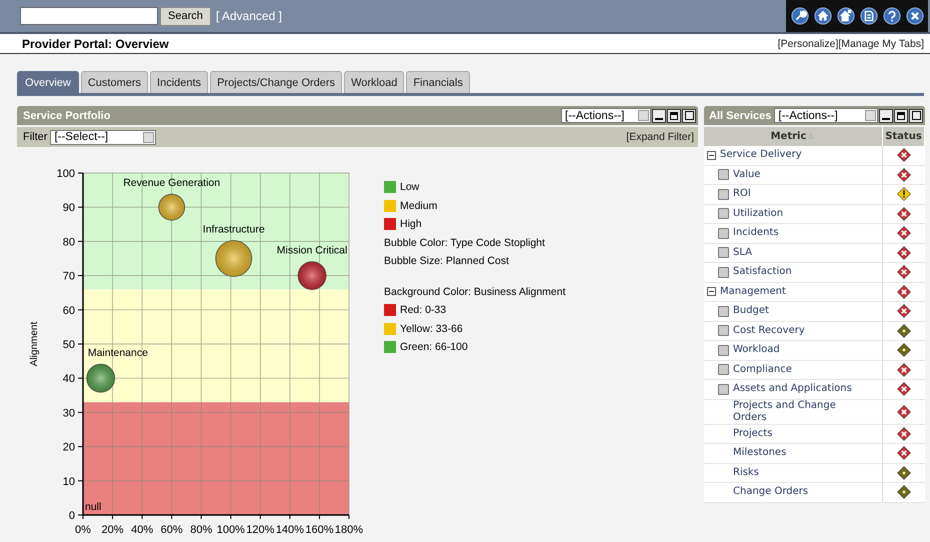 The image size is (930, 542). I want to click on search-button: Search, so click(185, 16).